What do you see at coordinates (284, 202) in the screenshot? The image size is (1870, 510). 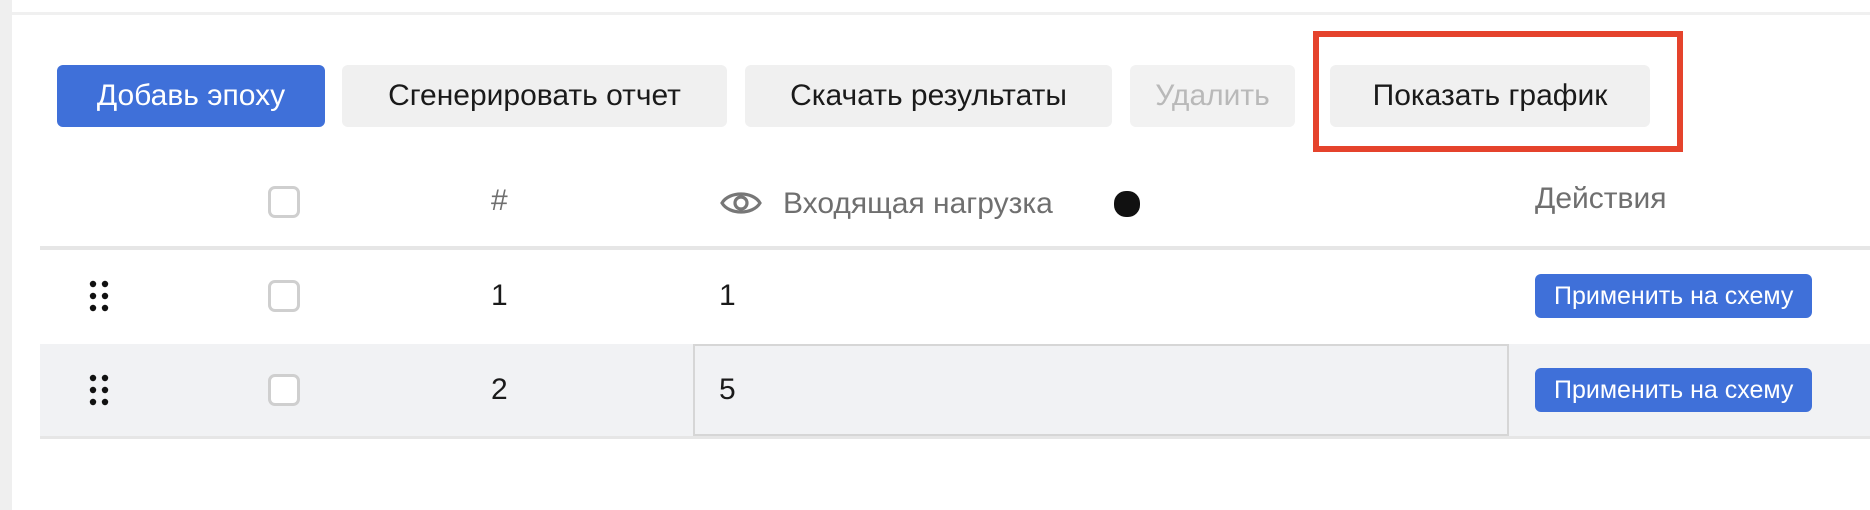 I see `select-all-checkbox` at bounding box center [284, 202].